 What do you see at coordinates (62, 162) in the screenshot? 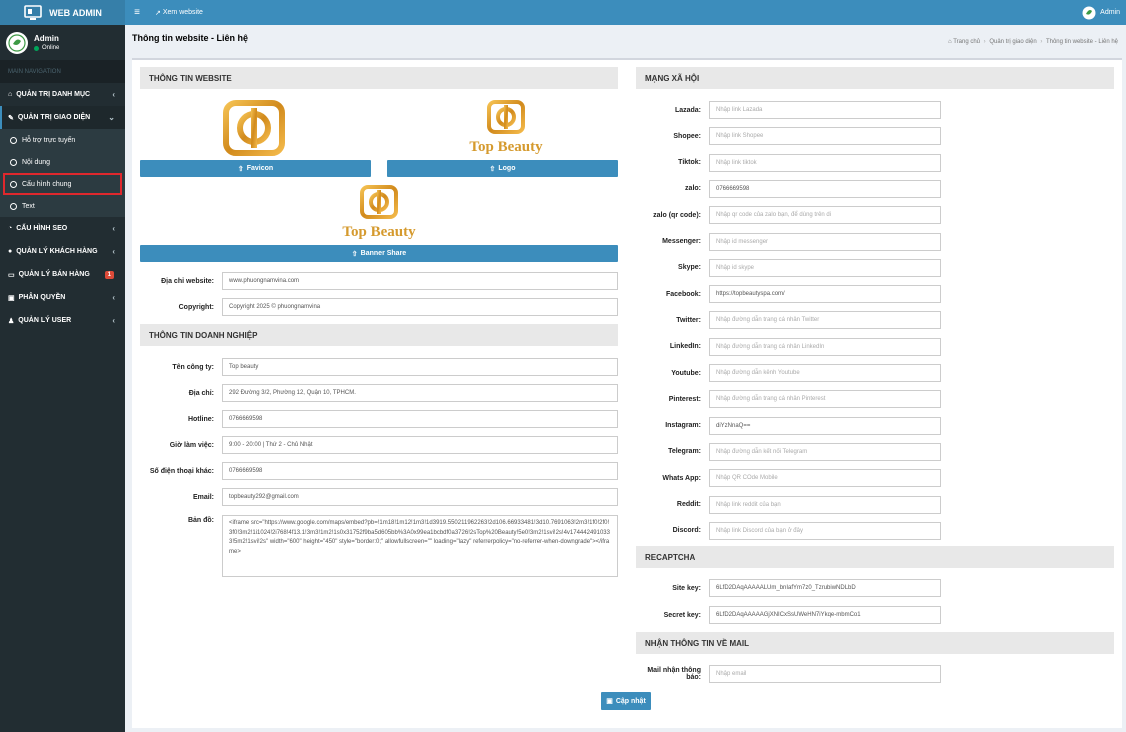
I see `submenu-item-noi-dung: Nội dung` at bounding box center [62, 162].